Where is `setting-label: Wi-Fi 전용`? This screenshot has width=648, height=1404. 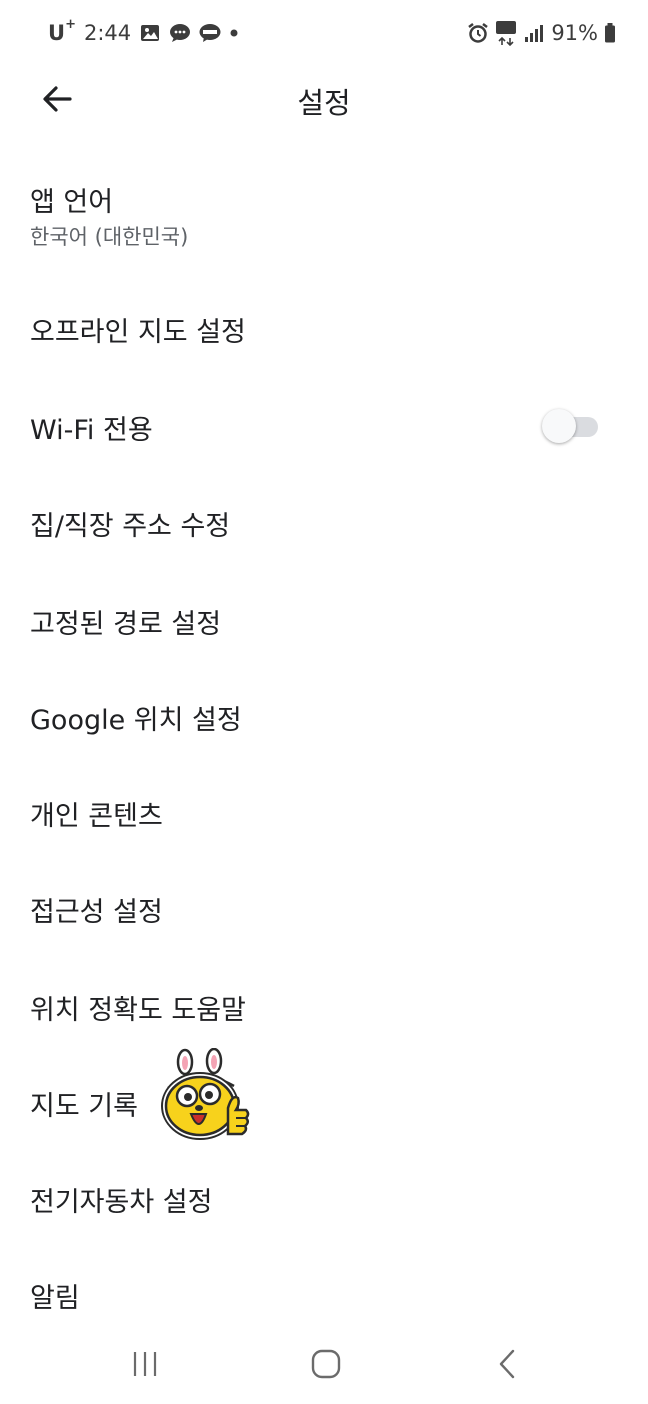
setting-label: Wi-Fi 전용 is located at coordinates (91, 430).